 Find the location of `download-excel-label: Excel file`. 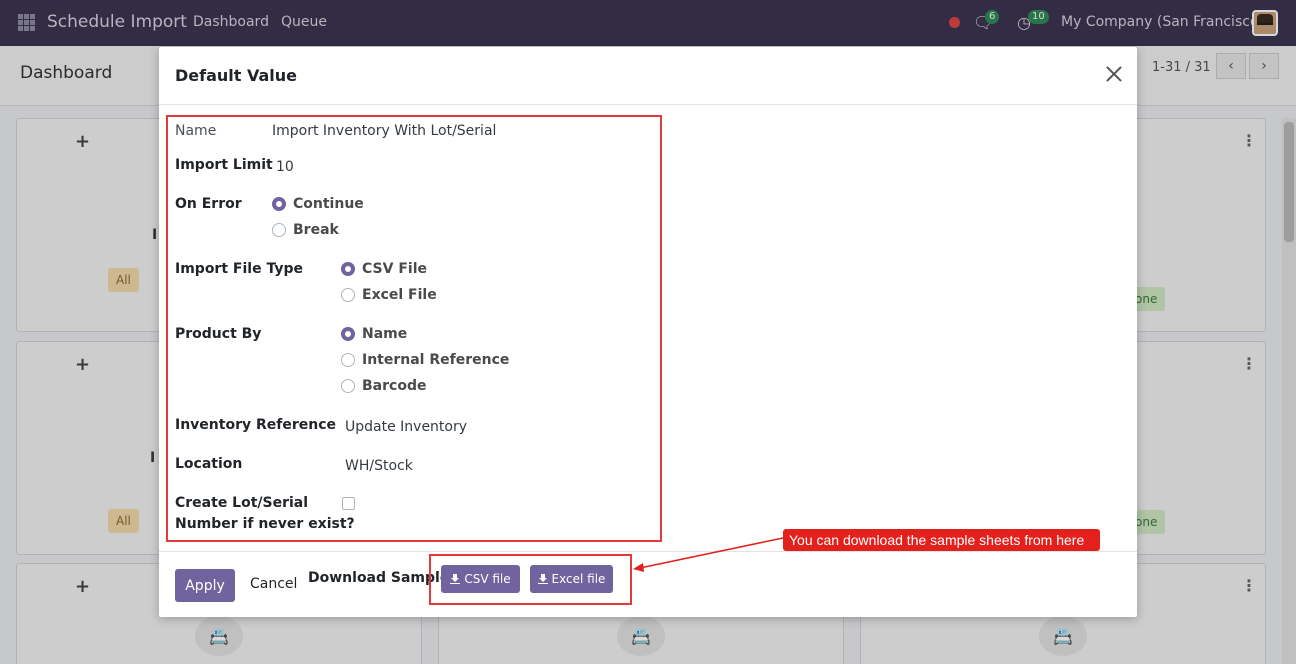

download-excel-label: Excel file is located at coordinates (578, 579).